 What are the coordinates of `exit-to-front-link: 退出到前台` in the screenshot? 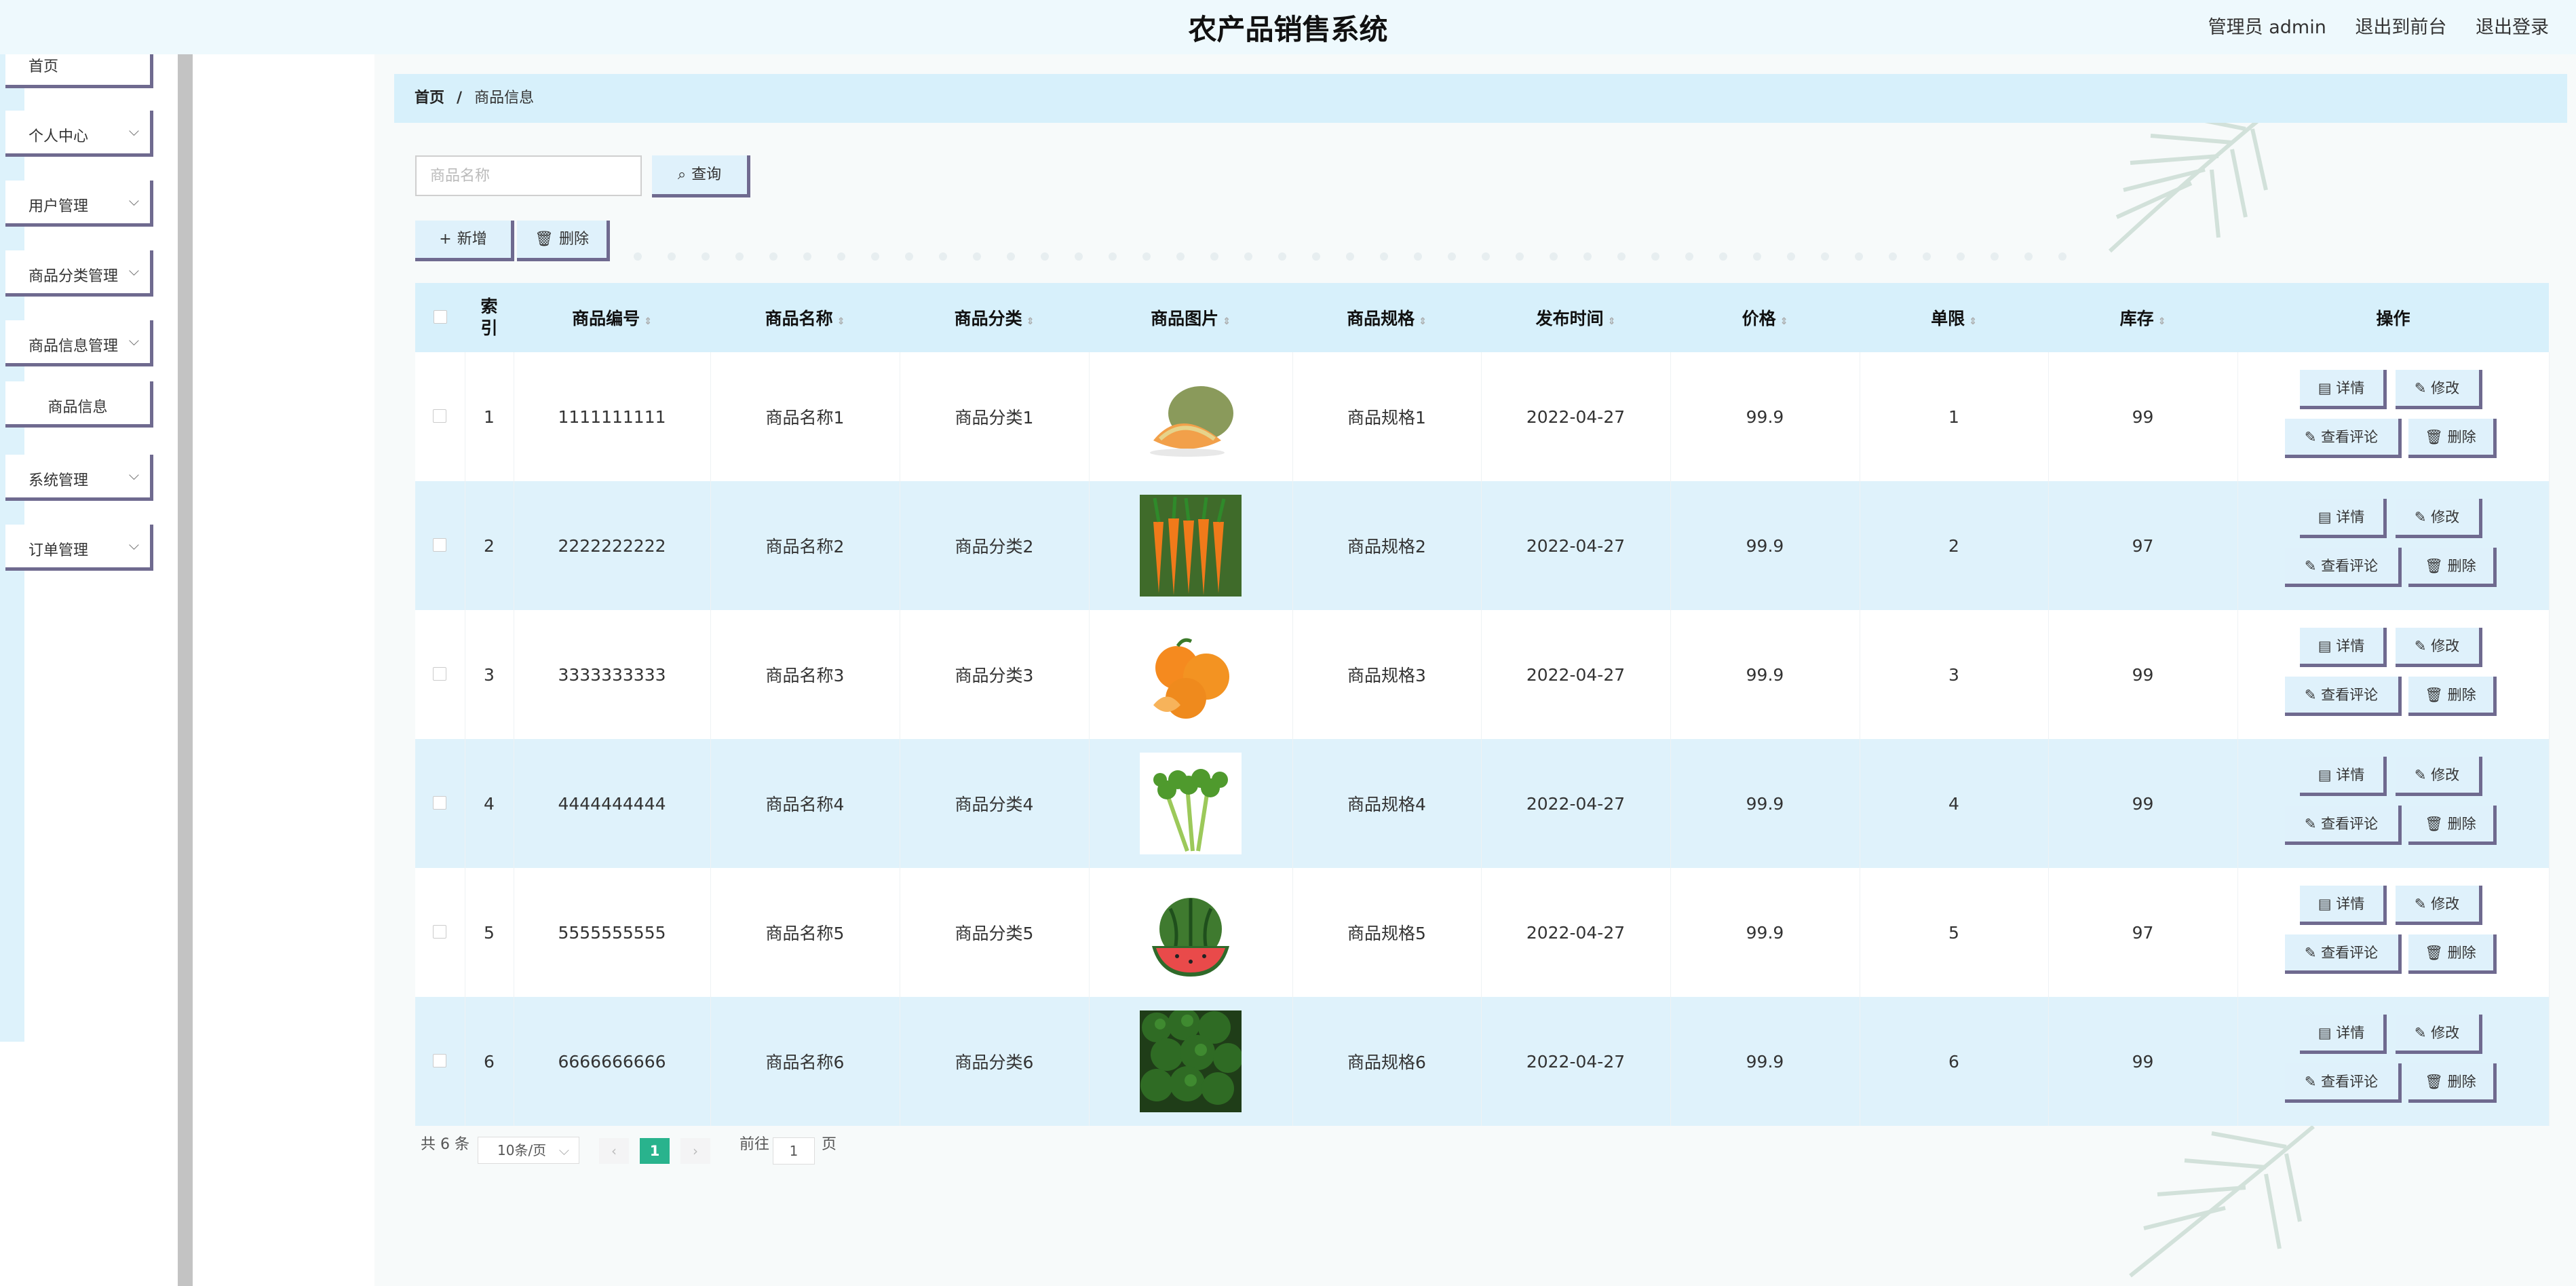 It's located at (2400, 27).